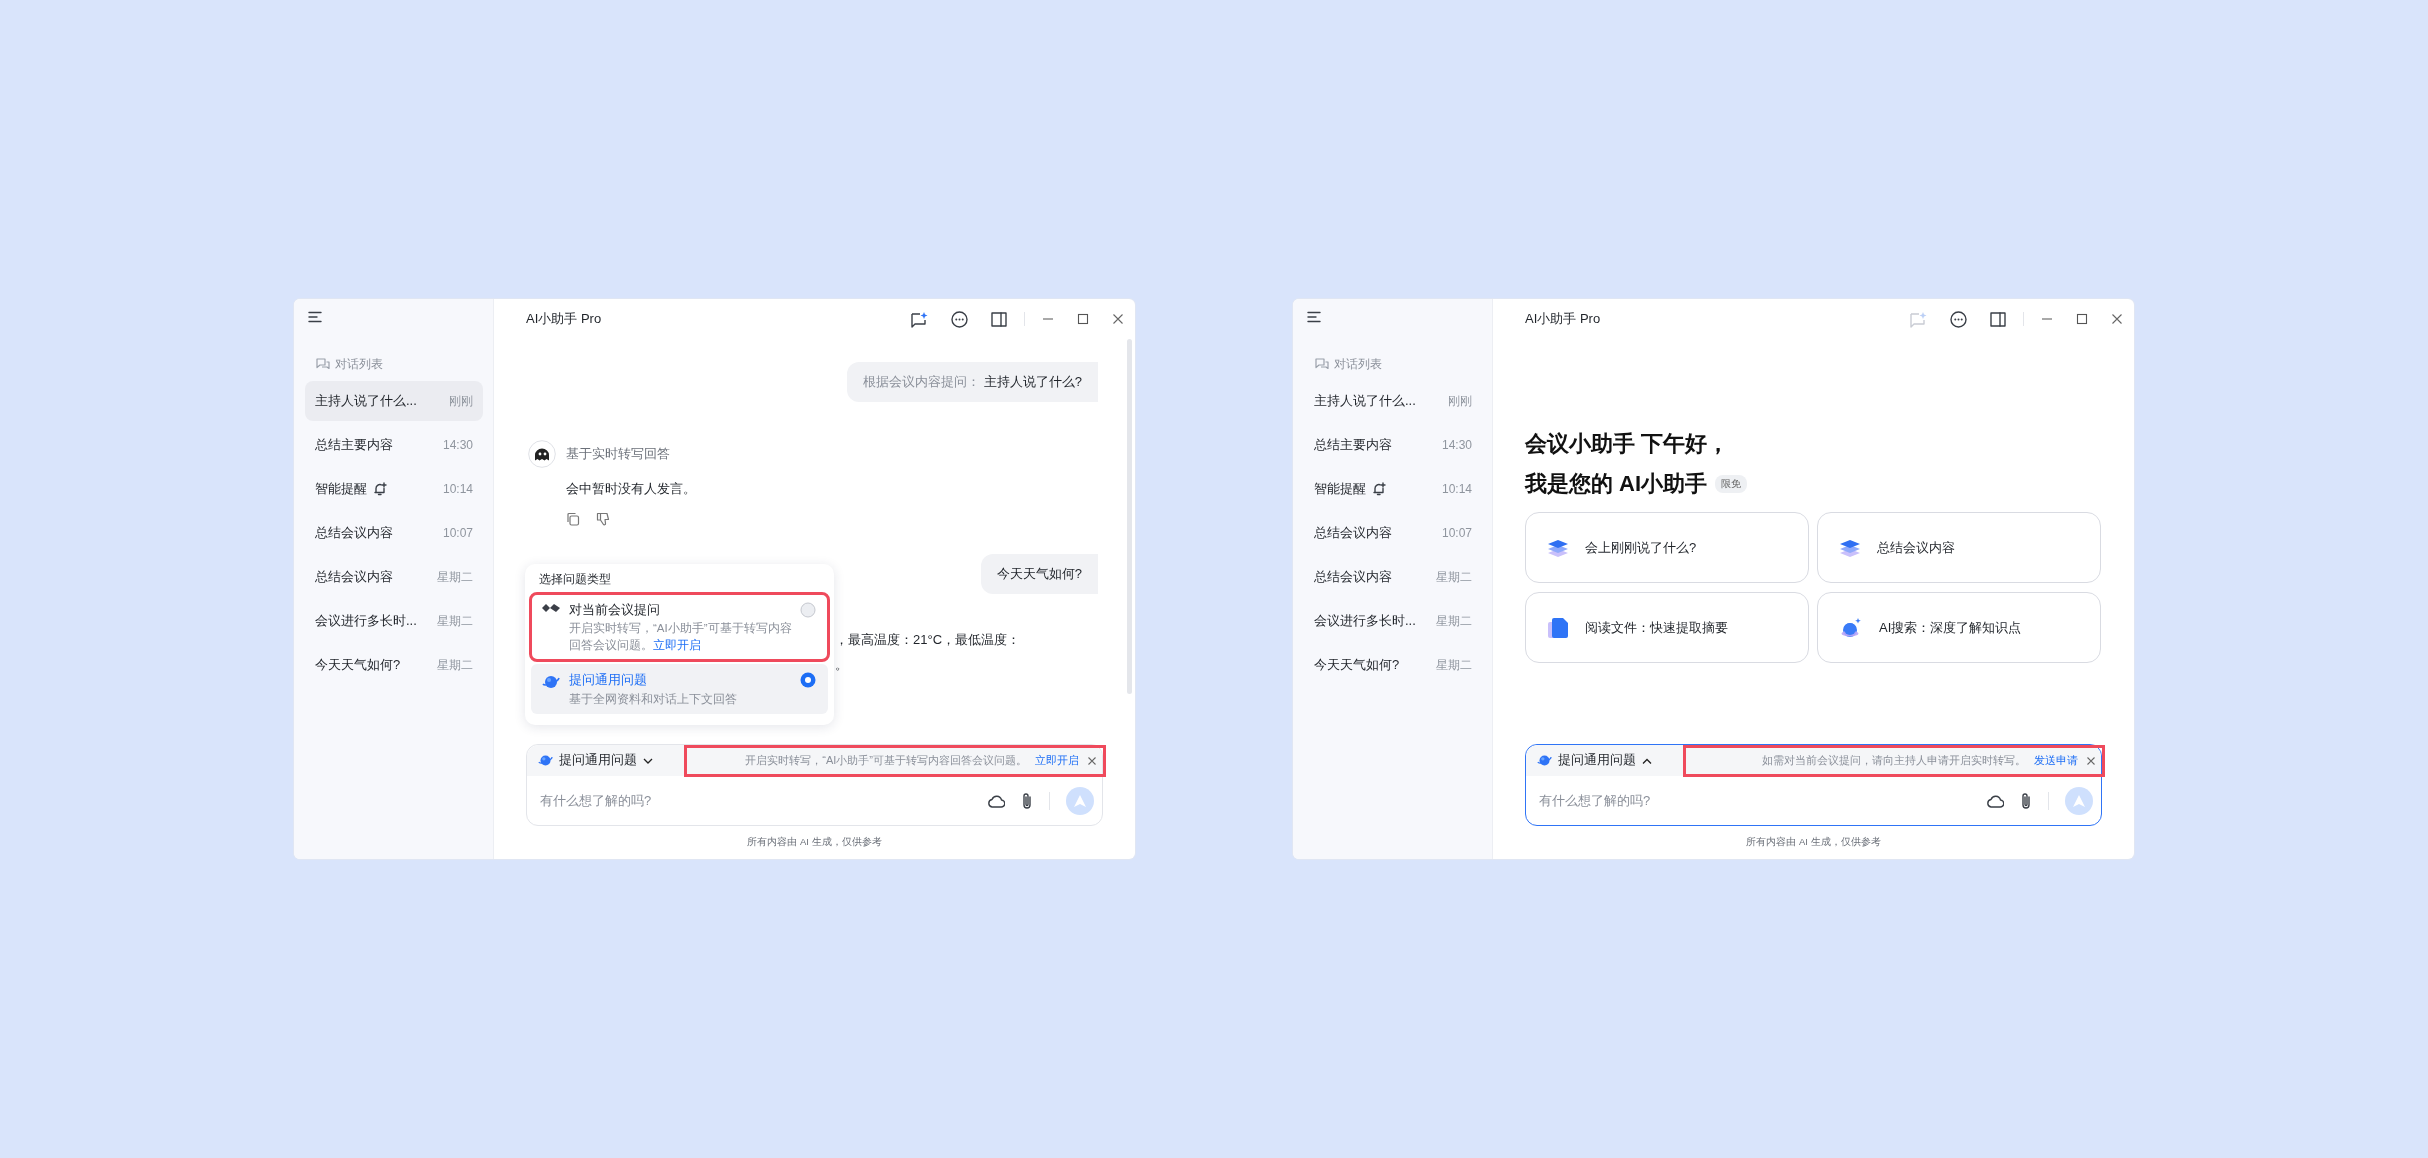 This screenshot has height=1158, width=2428. Describe the element at coordinates (1667, 547) in the screenshot. I see `suggestion-card: 会上刚刚说了什么?` at that location.